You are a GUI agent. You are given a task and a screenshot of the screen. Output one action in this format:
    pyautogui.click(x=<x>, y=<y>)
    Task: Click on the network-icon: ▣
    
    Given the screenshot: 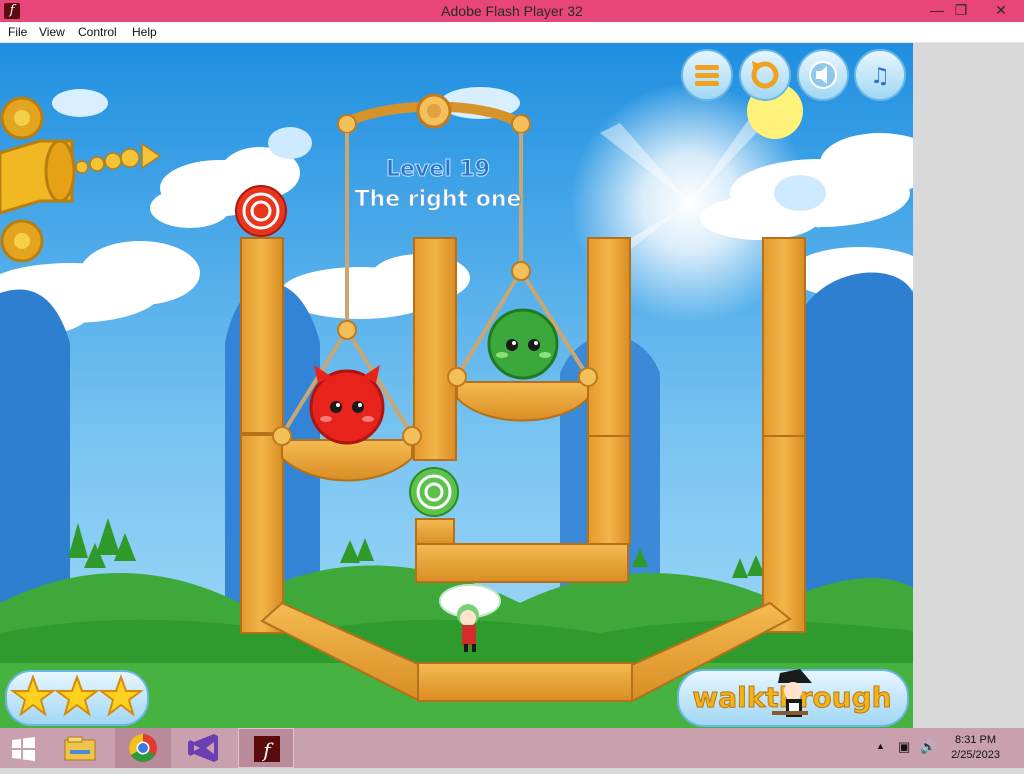 What is the action you would take?
    pyautogui.click(x=904, y=747)
    